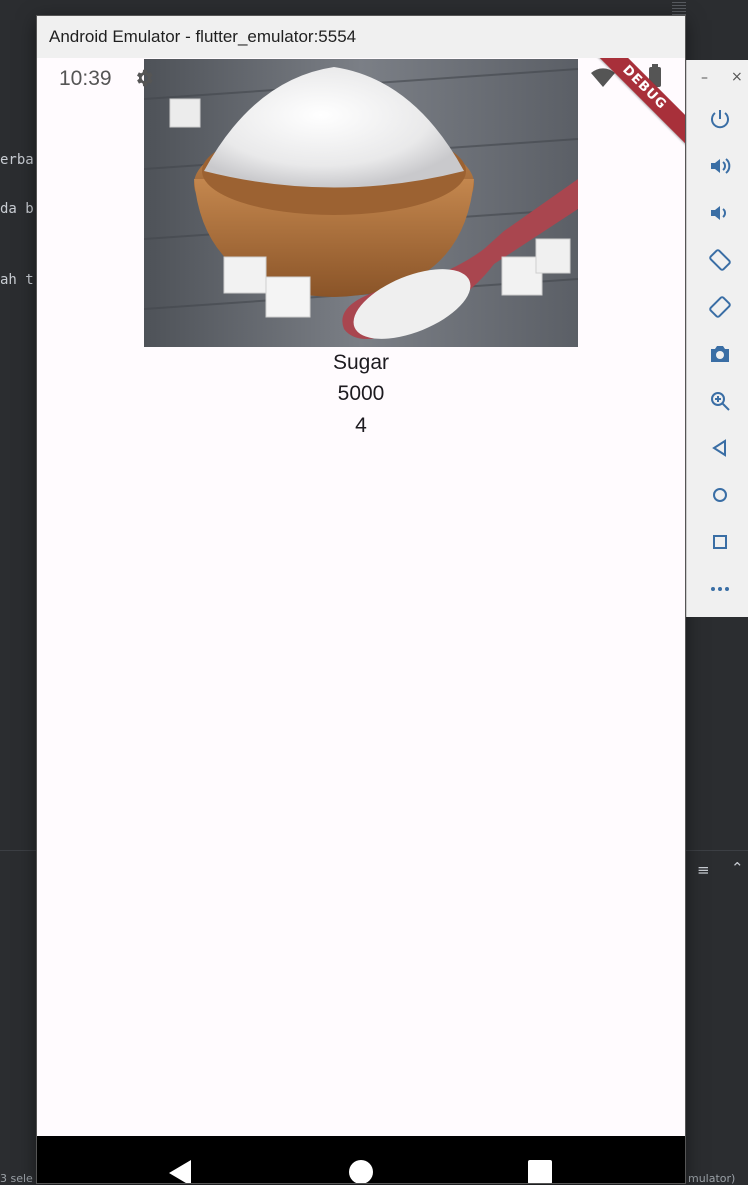  What do you see at coordinates (17, 280) in the screenshot?
I see `code-line: ah t` at bounding box center [17, 280].